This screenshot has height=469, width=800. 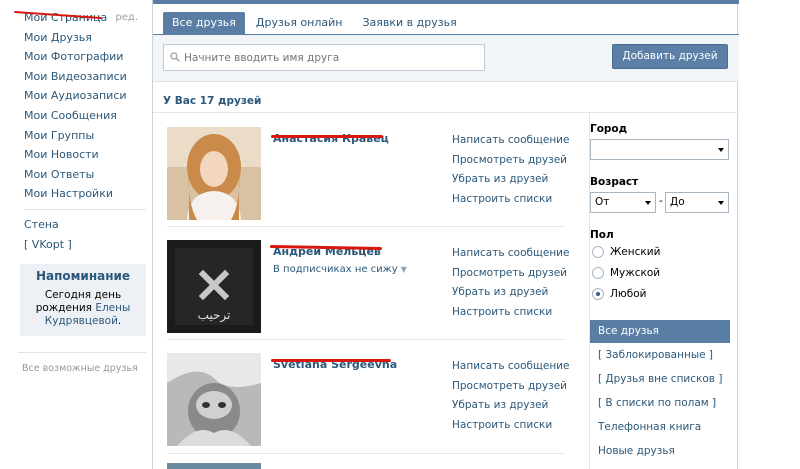 I want to click on sex-option-female: Женский, so click(x=626, y=252).